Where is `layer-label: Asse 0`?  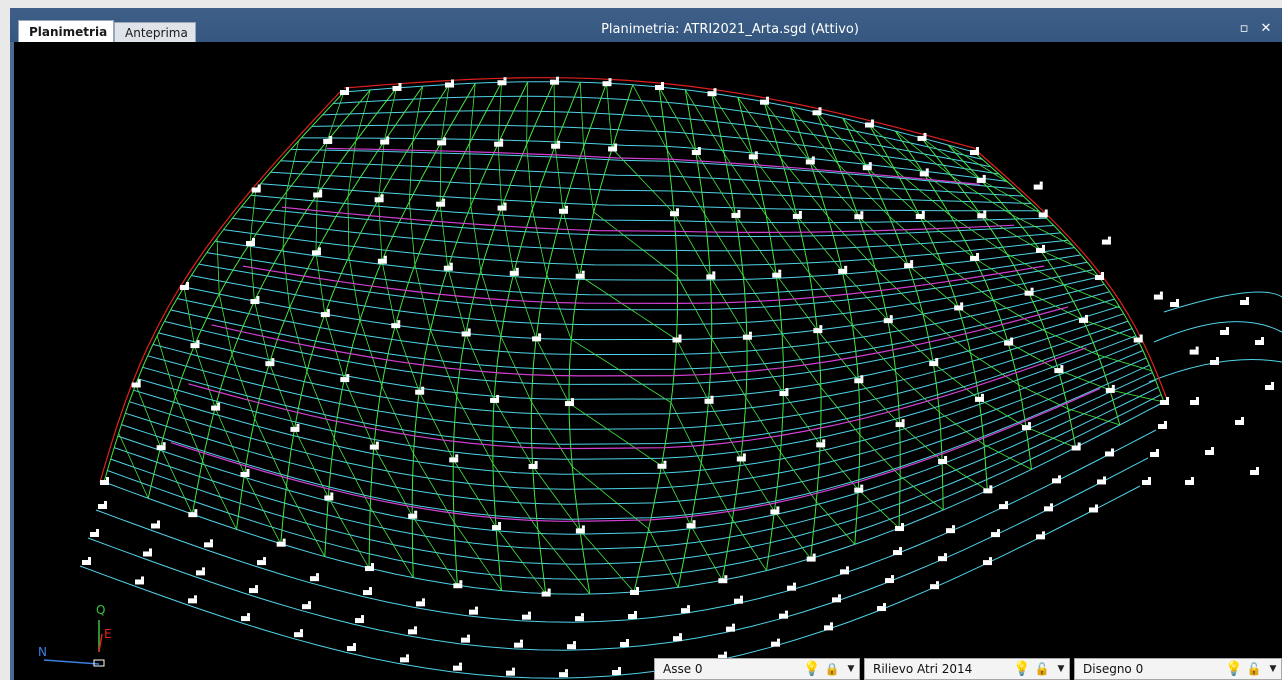
layer-label: Asse 0 is located at coordinates (683, 669).